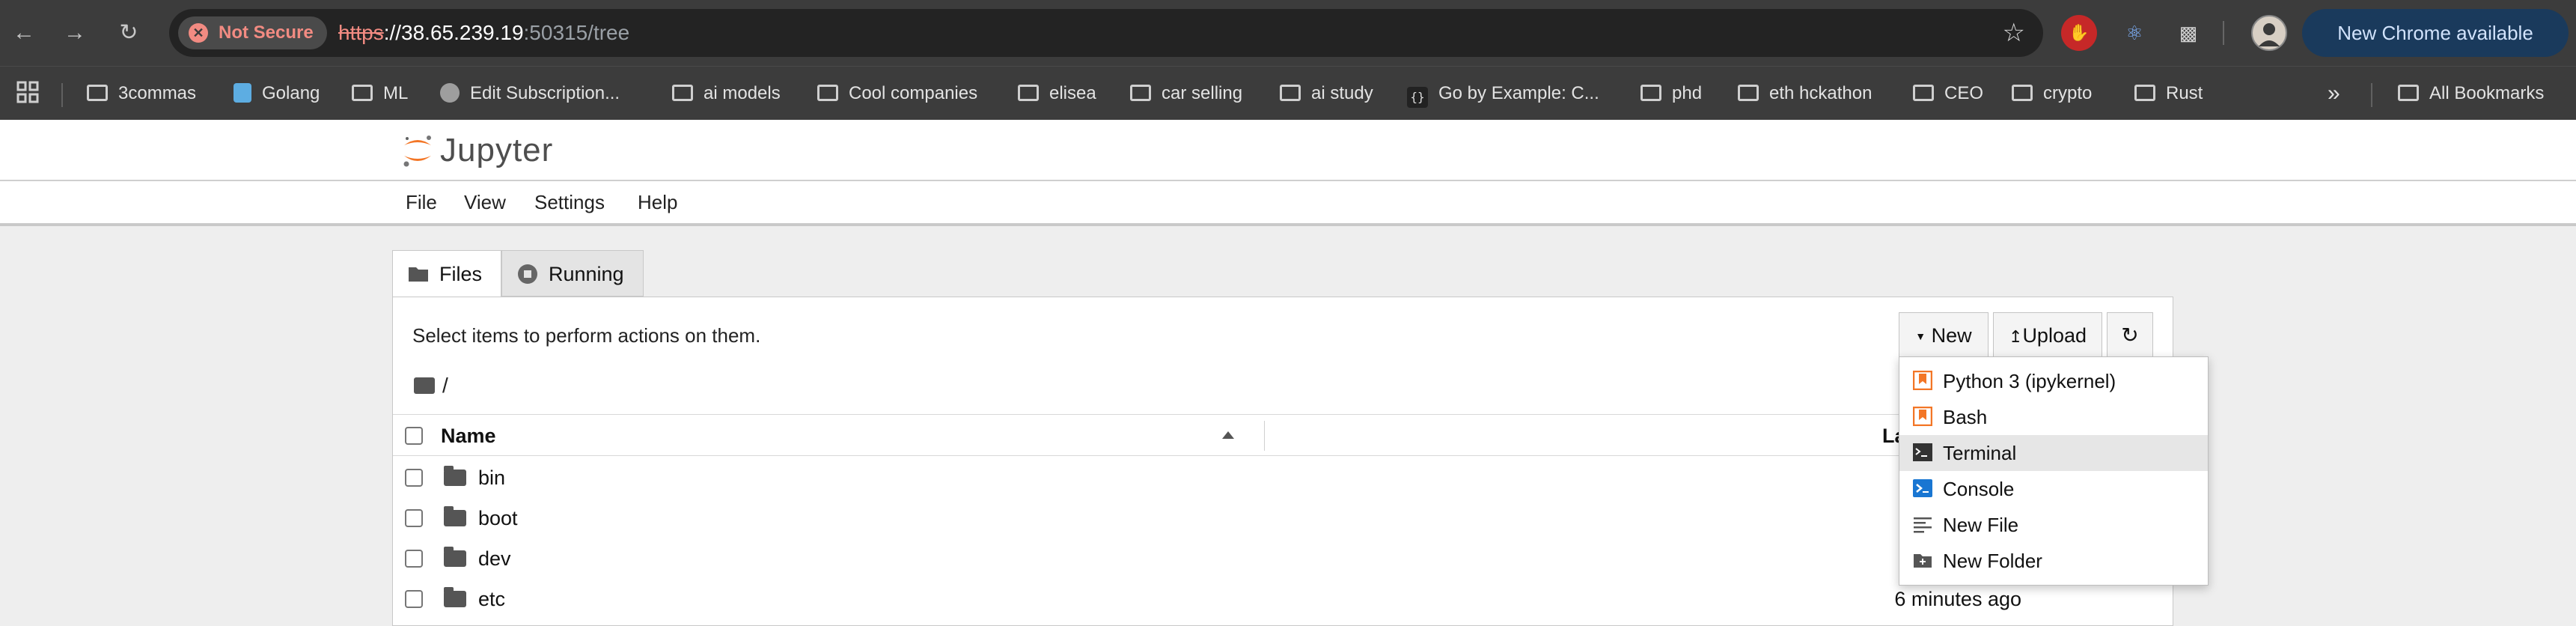  I want to click on new-chrome-available-button: New Chrome available, so click(2435, 33).